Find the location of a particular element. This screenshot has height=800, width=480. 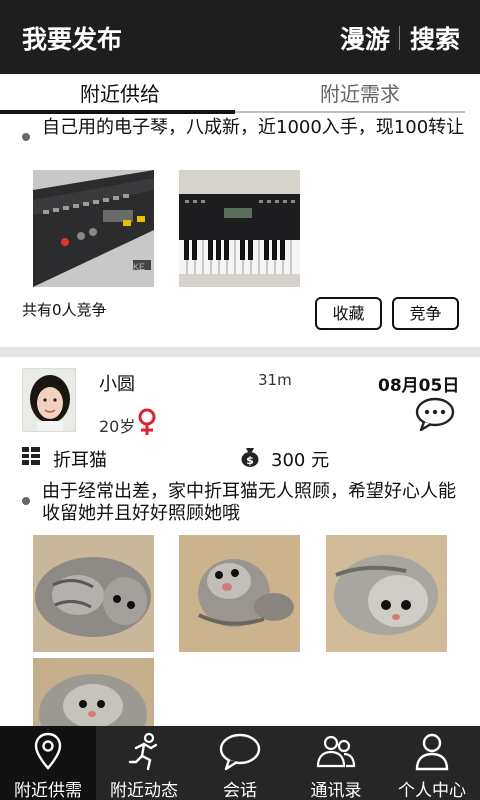

user-age: 20岁 is located at coordinates (117, 426).